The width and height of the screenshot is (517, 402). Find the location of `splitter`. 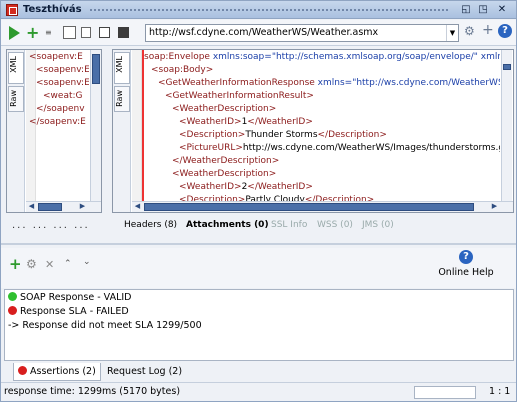

splitter is located at coordinates (258, 244).